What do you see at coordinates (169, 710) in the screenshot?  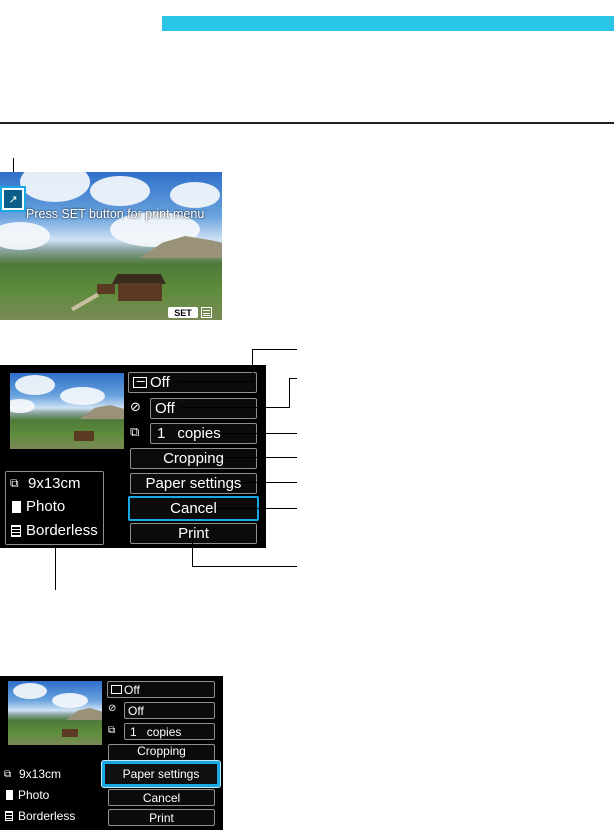 I see `date-button-small: Off` at bounding box center [169, 710].